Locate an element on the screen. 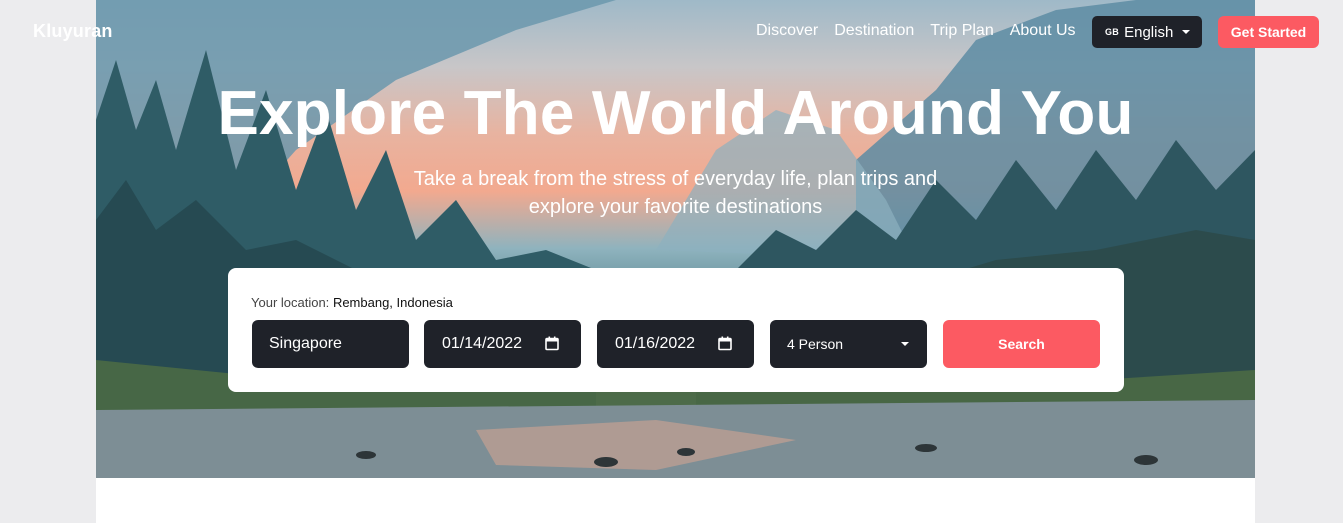 This screenshot has width=1343, height=523. hero-subtitle-line-2: explore your favorite destinations is located at coordinates (675, 207).